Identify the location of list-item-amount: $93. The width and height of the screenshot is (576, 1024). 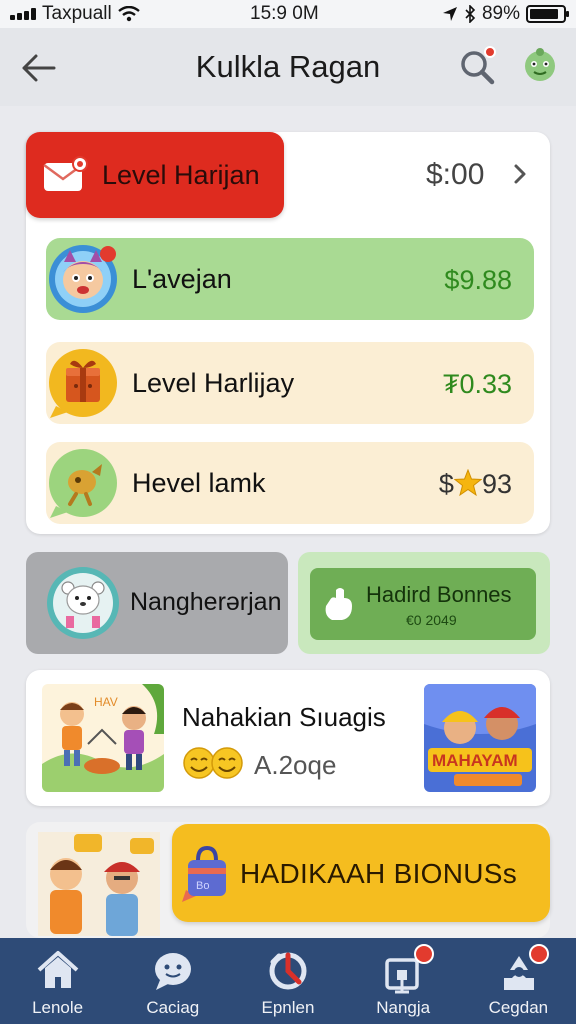
(475, 484).